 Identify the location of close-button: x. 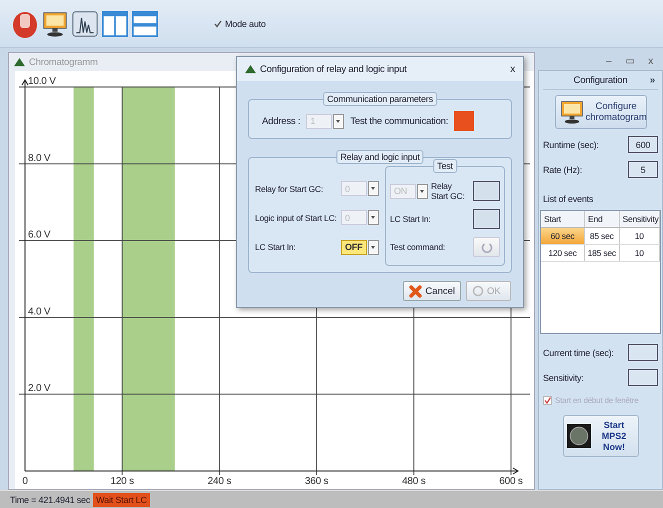
(512, 69).